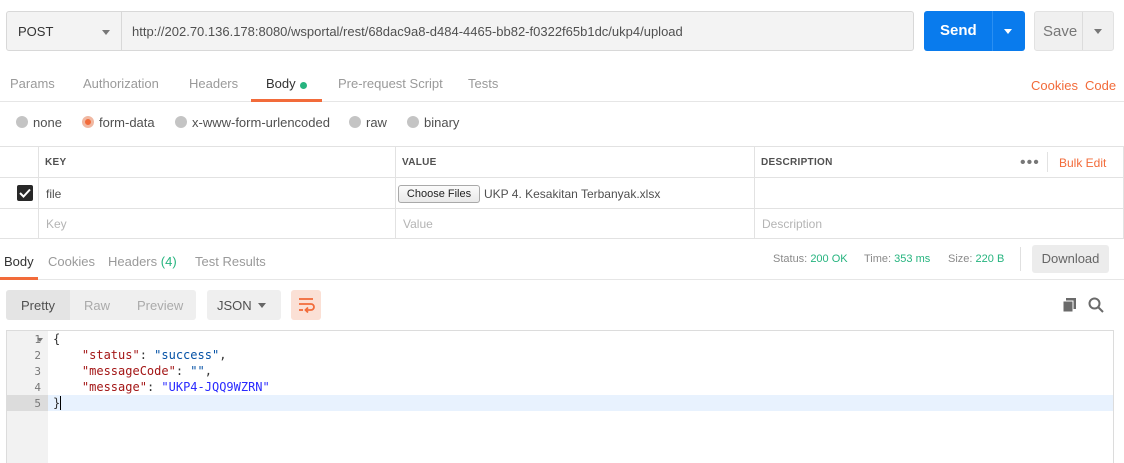  I want to click on column-header-key: KEY, so click(56, 162).